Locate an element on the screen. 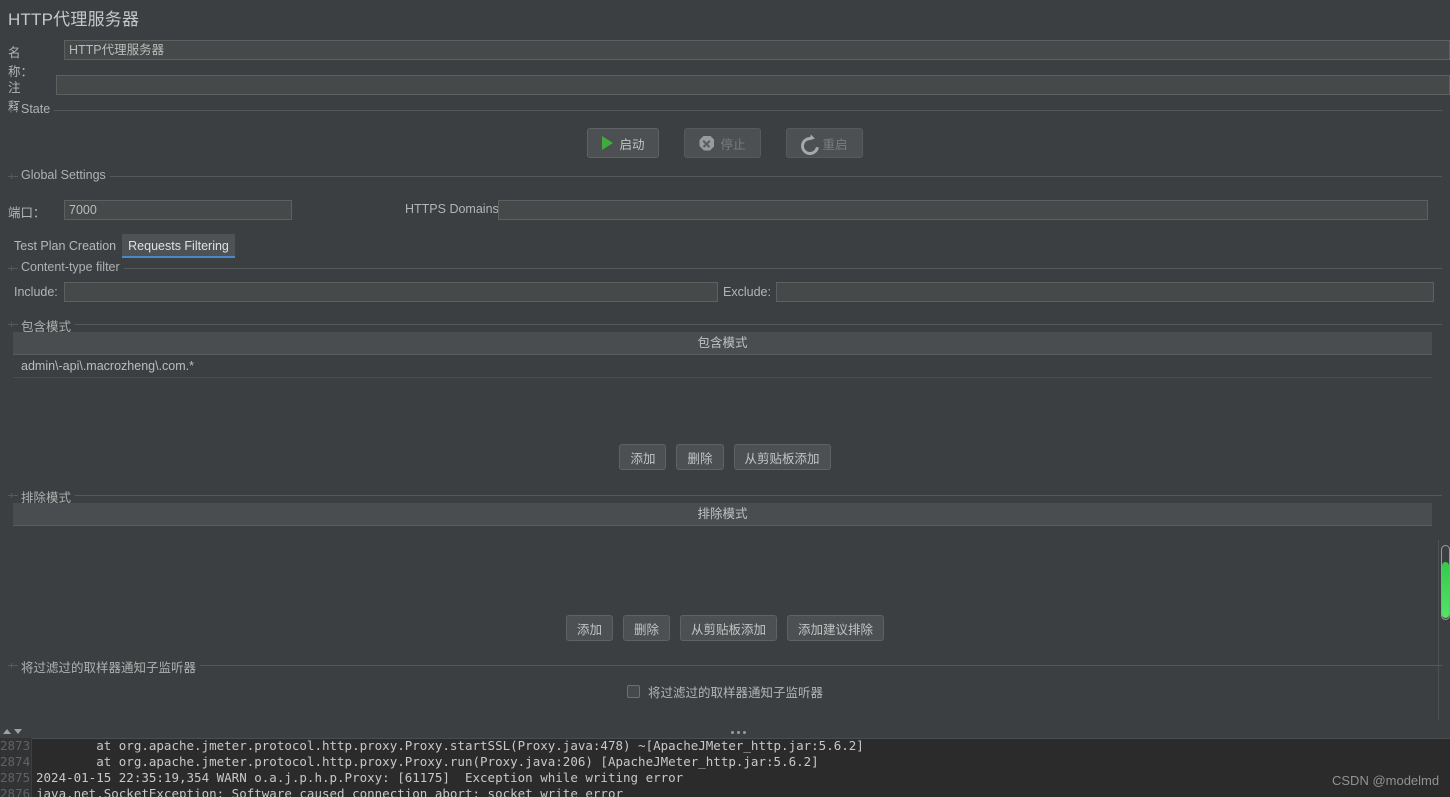 This screenshot has height=797, width=1450. content-type-filter-title: Content-type filter is located at coordinates (71, 267).